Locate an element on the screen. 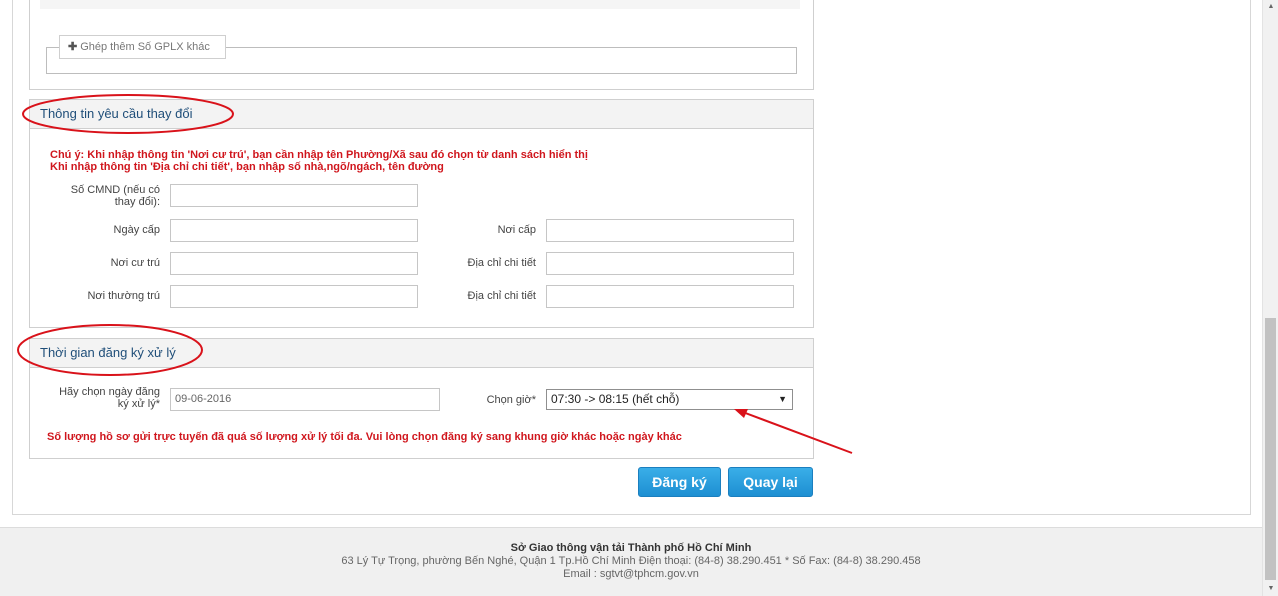 The image size is (1278, 596). add-gplx-label: Ghép thêm Số GPLX khác is located at coordinates (145, 47).